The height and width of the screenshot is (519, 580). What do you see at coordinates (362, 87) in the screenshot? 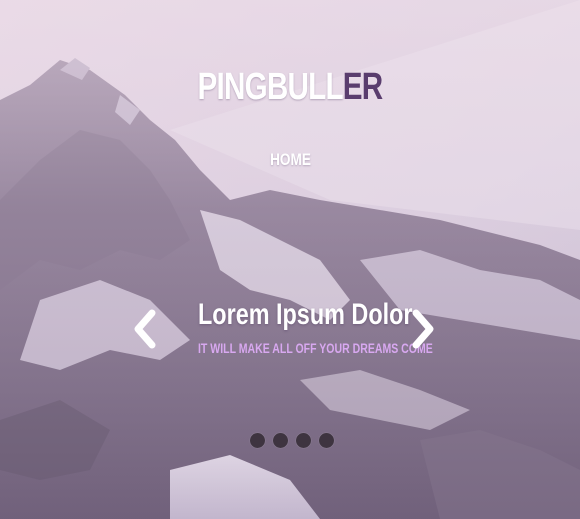
I see `logo-accent-text: ER` at bounding box center [362, 87].